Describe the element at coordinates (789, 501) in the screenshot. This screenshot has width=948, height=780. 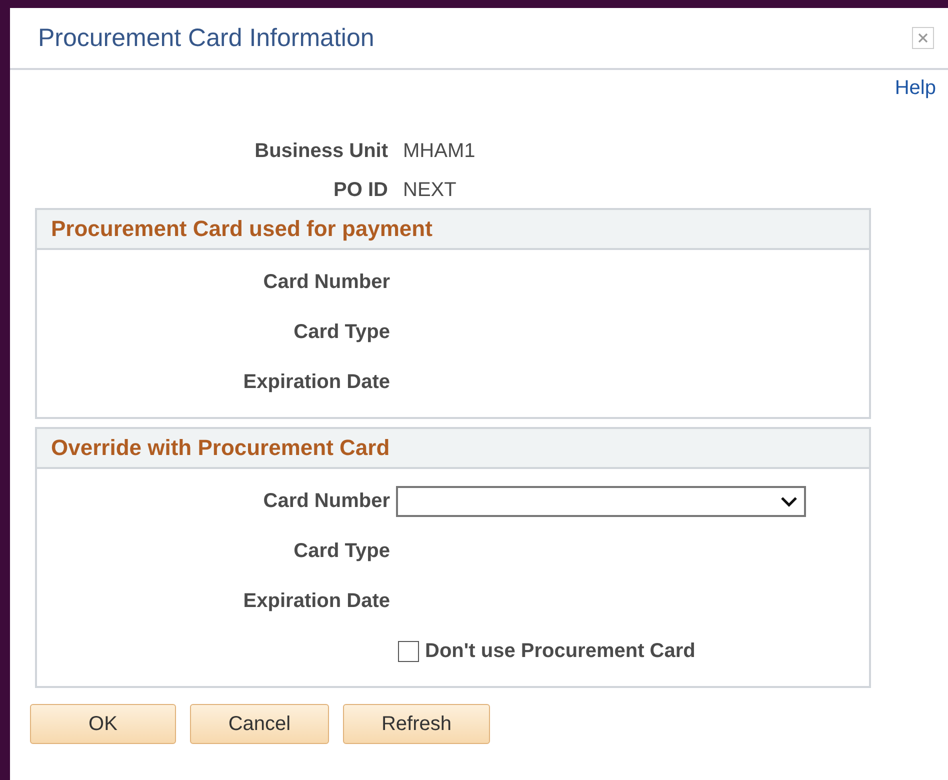
I see `chevron-down-icon` at that location.